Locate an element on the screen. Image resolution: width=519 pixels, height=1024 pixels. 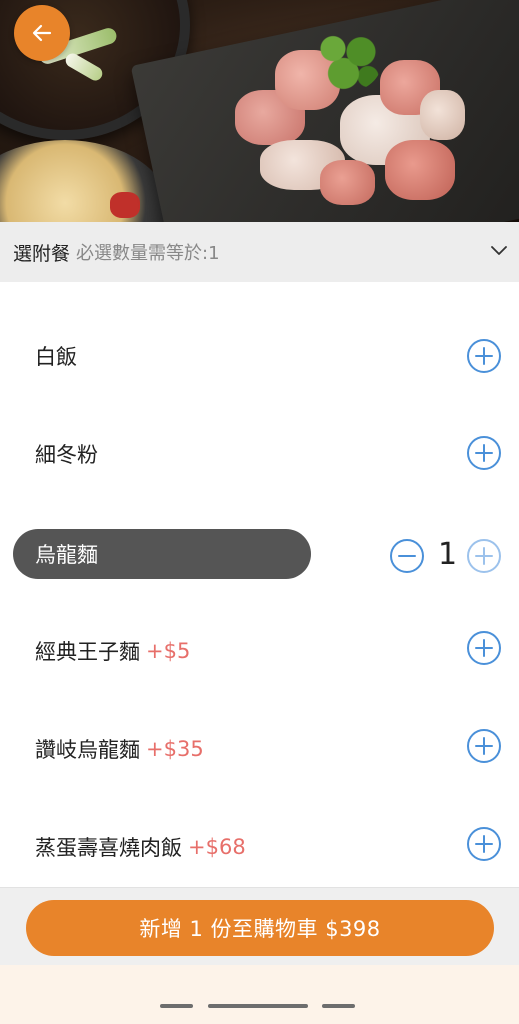
option-label: 細冬粉 is located at coordinates (55, 454).